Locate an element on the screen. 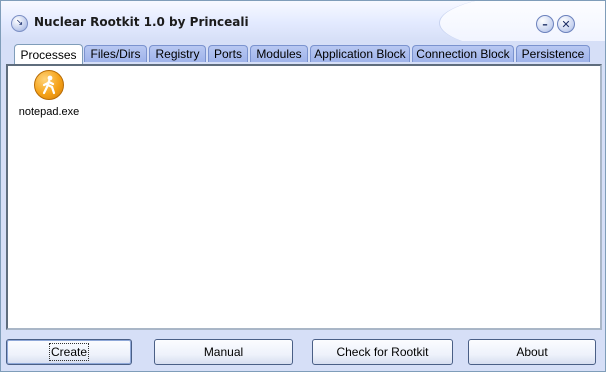 The height and width of the screenshot is (372, 606). tab-connection-block: Connection Block is located at coordinates (463, 53).